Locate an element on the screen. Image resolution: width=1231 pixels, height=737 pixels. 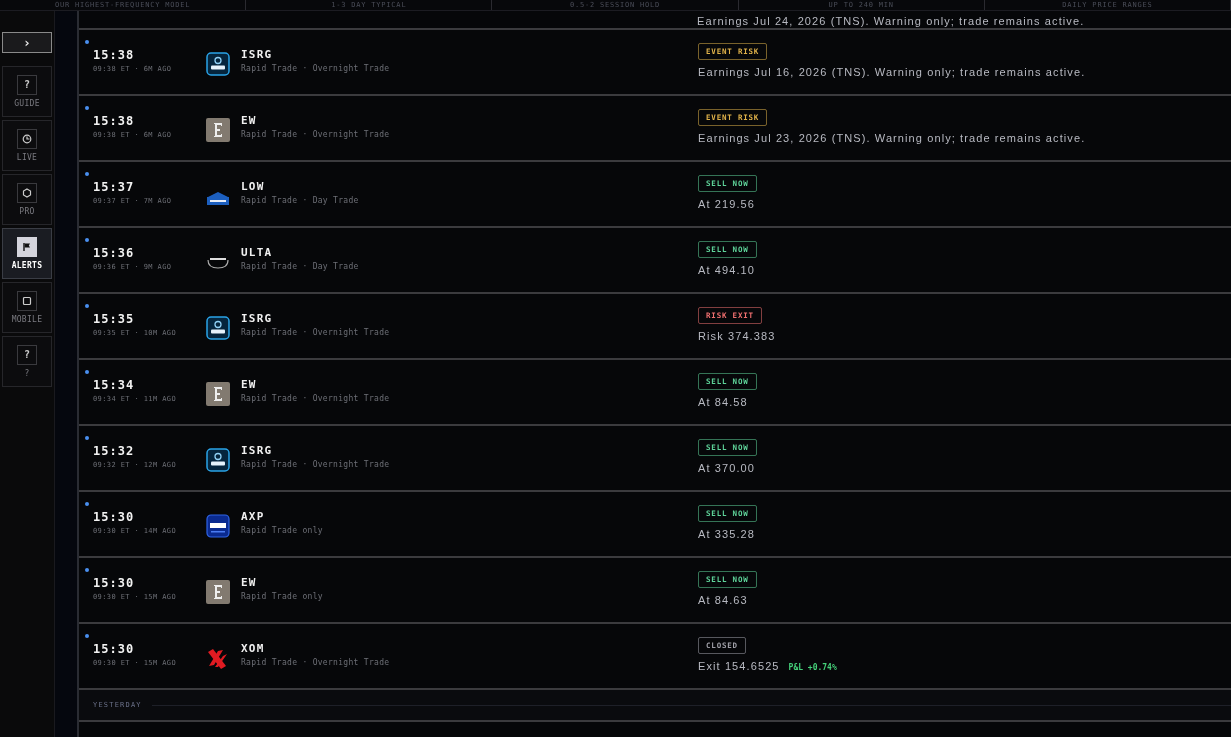
alert-message: Earnings Jul 16, 2026 (TNS). Warning only; trade remains active. is located at coordinates (892, 72).